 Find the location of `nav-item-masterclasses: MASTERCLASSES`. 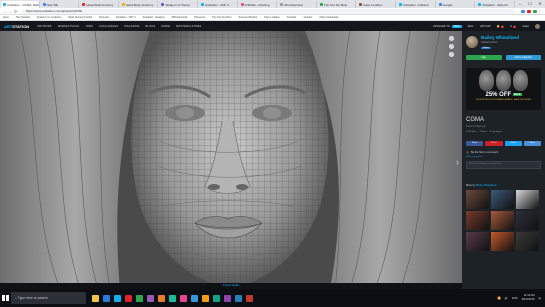

nav-item-masterclasses: MASTERCLASSES is located at coordinates (188, 26).